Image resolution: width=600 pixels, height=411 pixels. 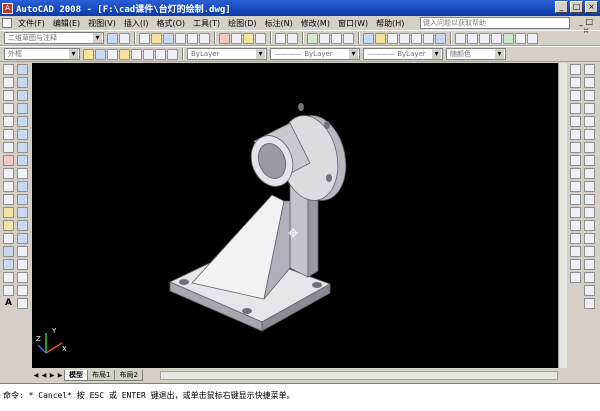 What do you see at coordinates (575, 121) in the screenshot?
I see `array-icon` at bounding box center [575, 121].